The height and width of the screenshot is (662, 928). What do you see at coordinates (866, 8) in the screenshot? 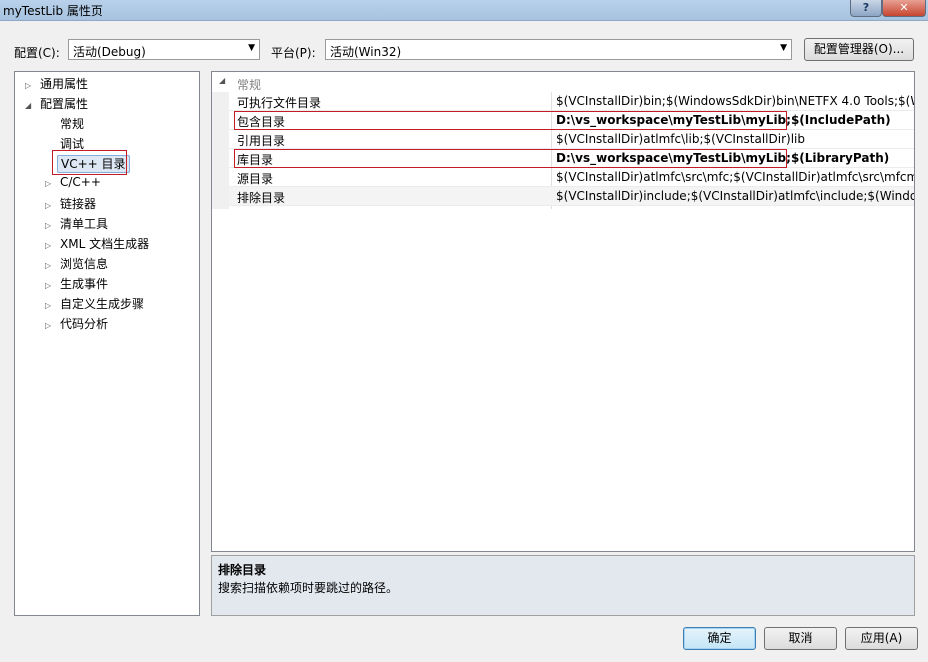
I see `help-icon: ?` at bounding box center [866, 8].